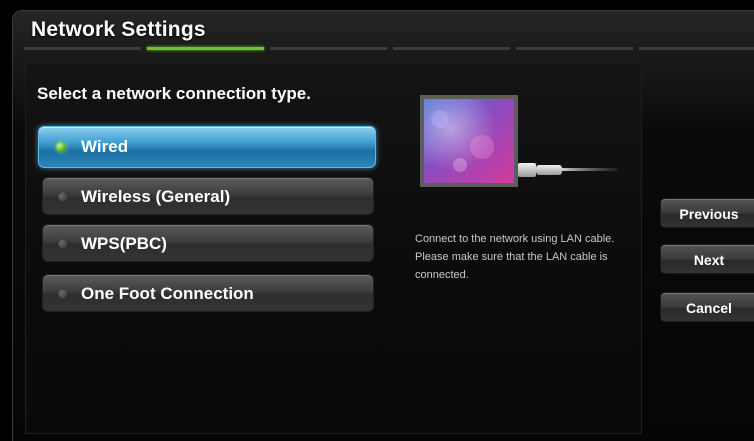 Image resolution: width=754 pixels, height=441 pixels. What do you see at coordinates (167, 293) in the screenshot?
I see `option-label: One Foot Connection` at bounding box center [167, 293].